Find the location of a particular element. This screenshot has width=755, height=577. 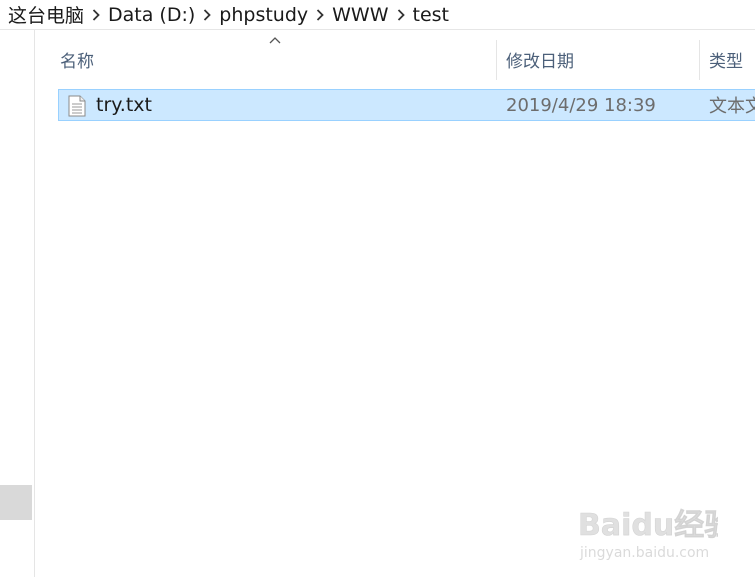

navigation-pane is located at coordinates (17, 303).